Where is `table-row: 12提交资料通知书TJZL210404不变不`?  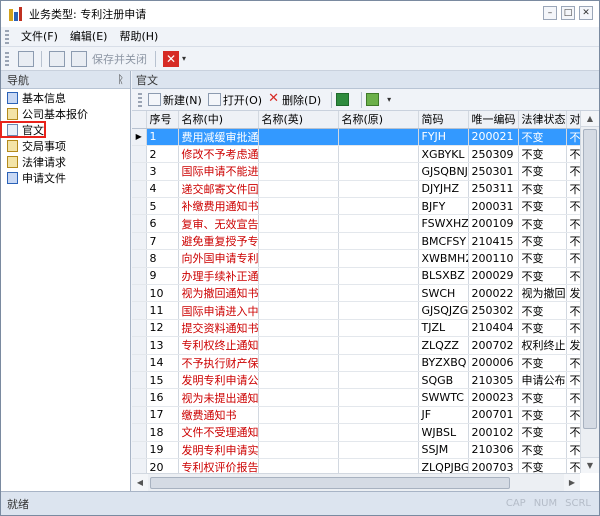 table-row: 12提交资料通知书TJZL210404不变不 is located at coordinates (356, 327).